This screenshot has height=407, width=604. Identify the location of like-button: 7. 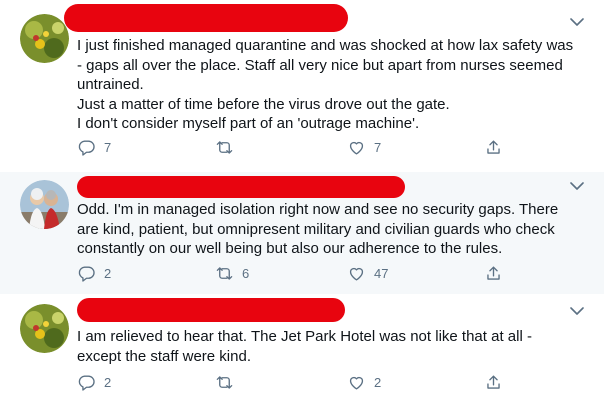
(364, 147).